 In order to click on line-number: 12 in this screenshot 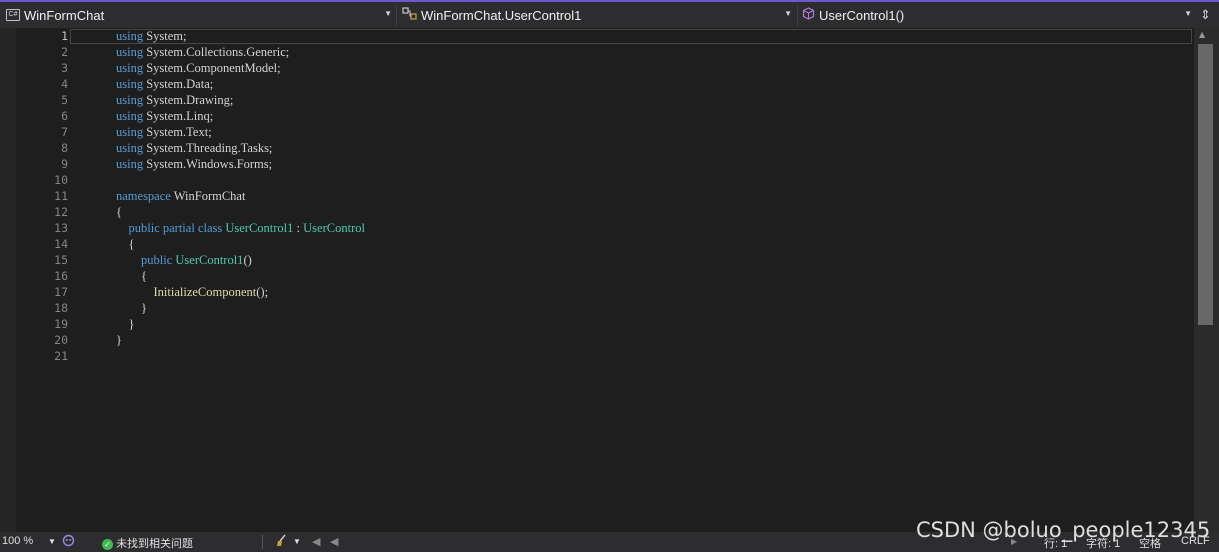, I will do `click(61, 212)`.